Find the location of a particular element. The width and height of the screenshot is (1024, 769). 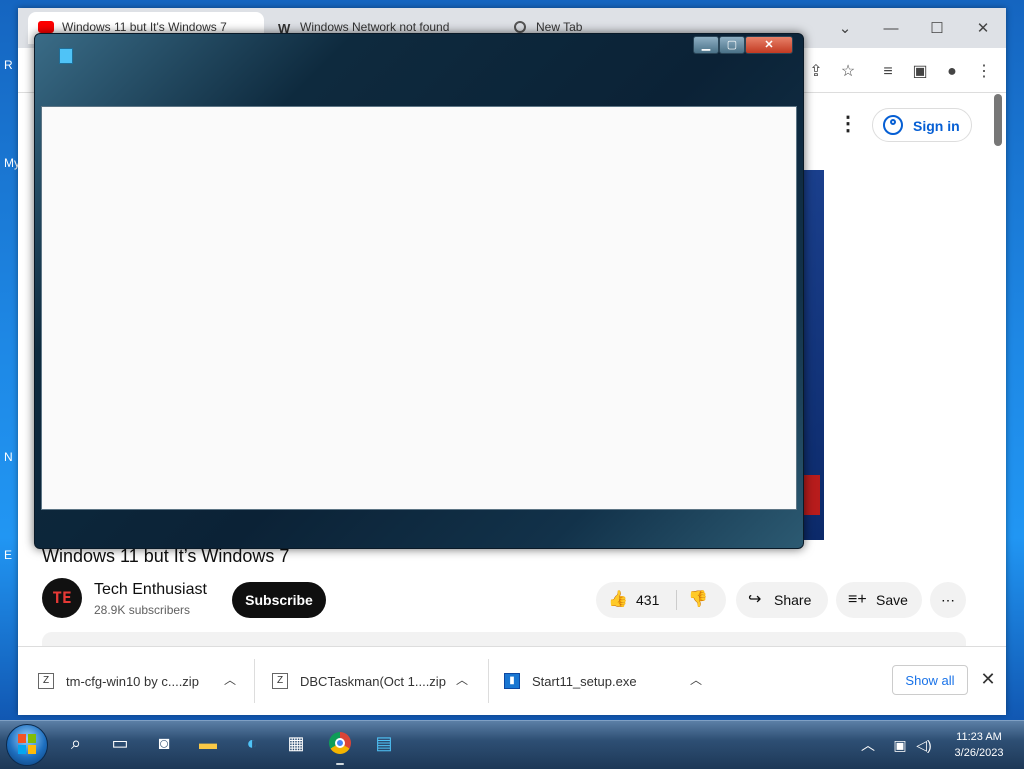

like-icon: 👍 is located at coordinates (618, 600).